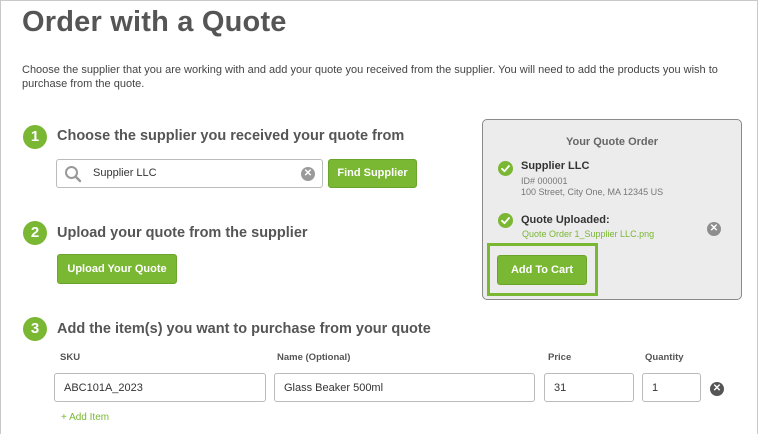 The width and height of the screenshot is (758, 434). What do you see at coordinates (404, 387) in the screenshot?
I see `name-field: Glass Beaker 500ml` at bounding box center [404, 387].